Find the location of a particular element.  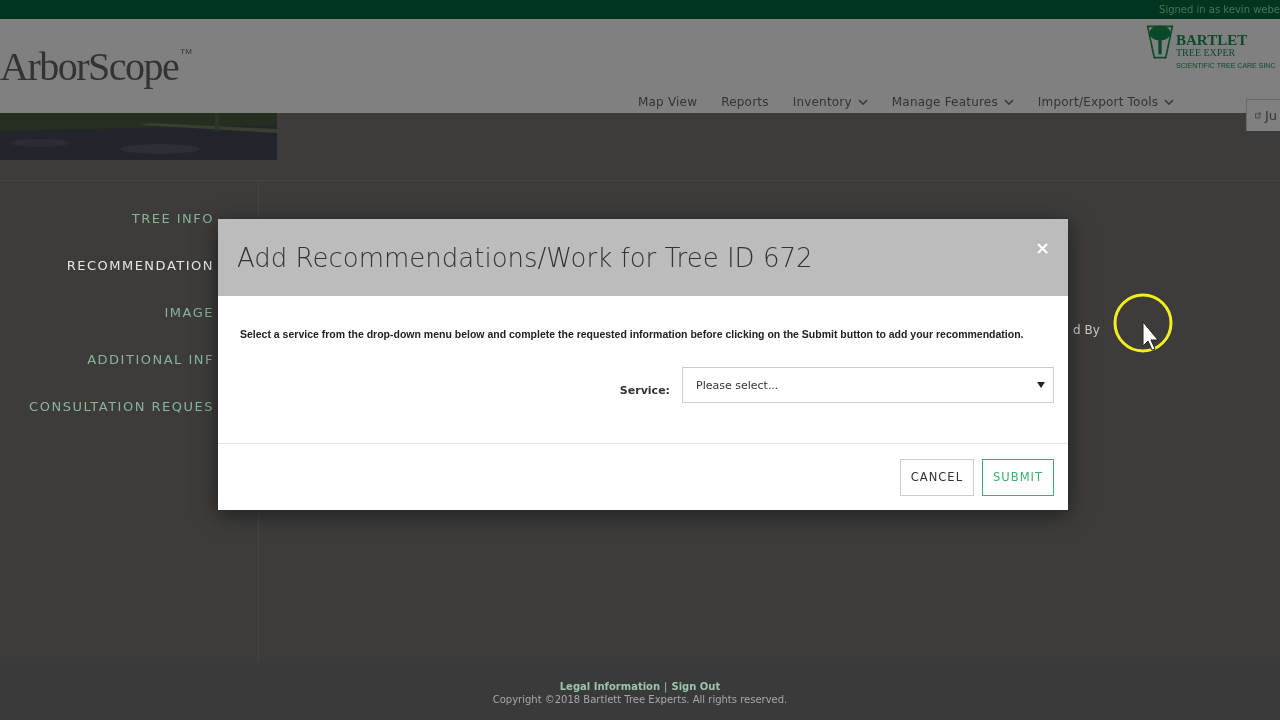

instruction-text: Select a service from the drop-down menu below and complete the requested information before clicking on the Submit button to add your recommendation. is located at coordinates (632, 334).